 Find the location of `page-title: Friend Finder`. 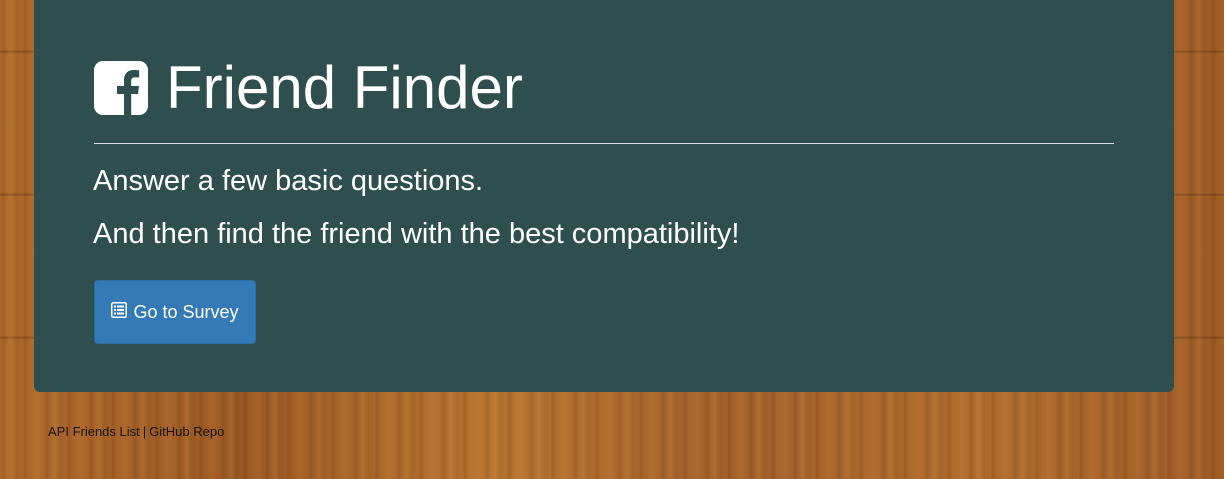

page-title: Friend Finder is located at coordinates (344, 87).